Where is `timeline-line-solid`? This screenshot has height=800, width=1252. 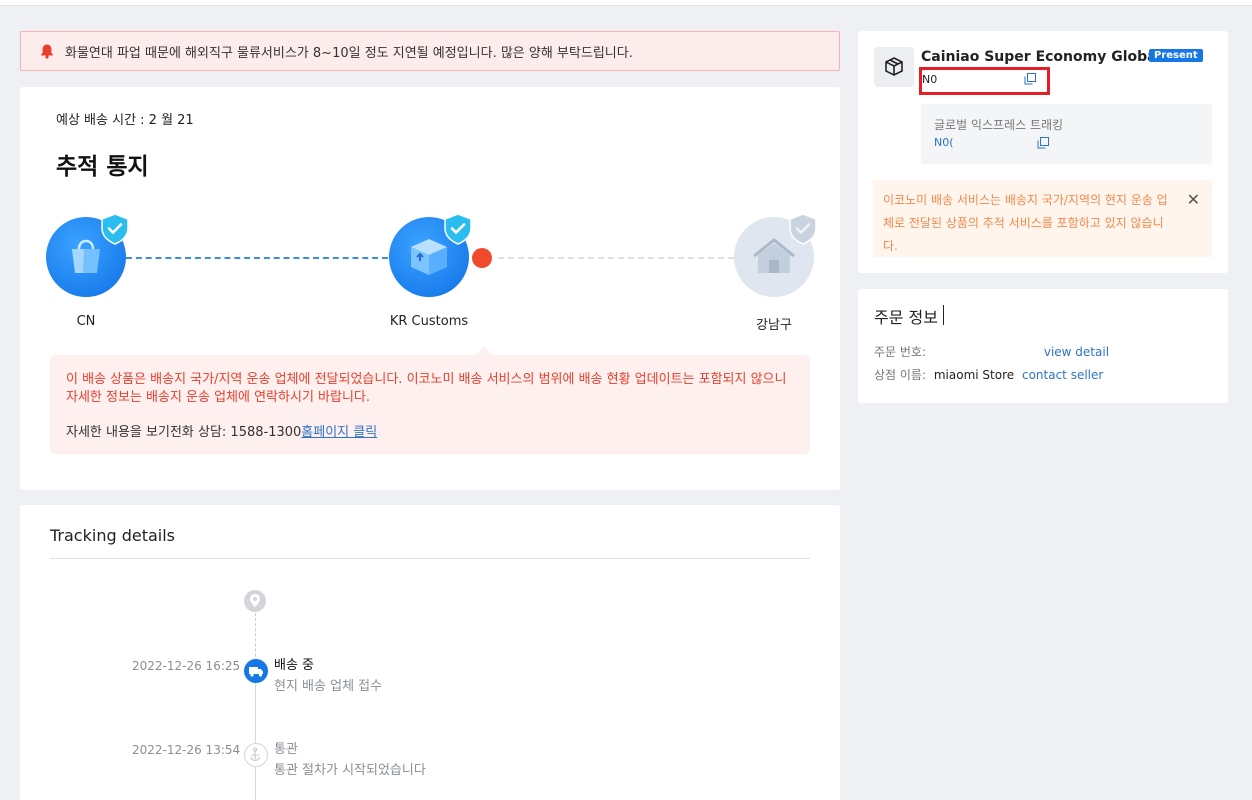 timeline-line-solid is located at coordinates (255, 732).